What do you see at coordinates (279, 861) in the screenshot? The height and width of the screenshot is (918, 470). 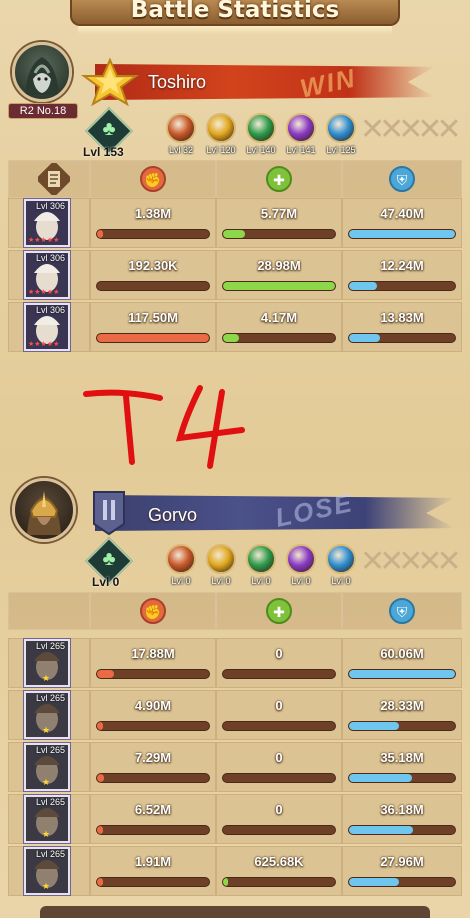 I see `heal-value: 625.68K` at bounding box center [279, 861].